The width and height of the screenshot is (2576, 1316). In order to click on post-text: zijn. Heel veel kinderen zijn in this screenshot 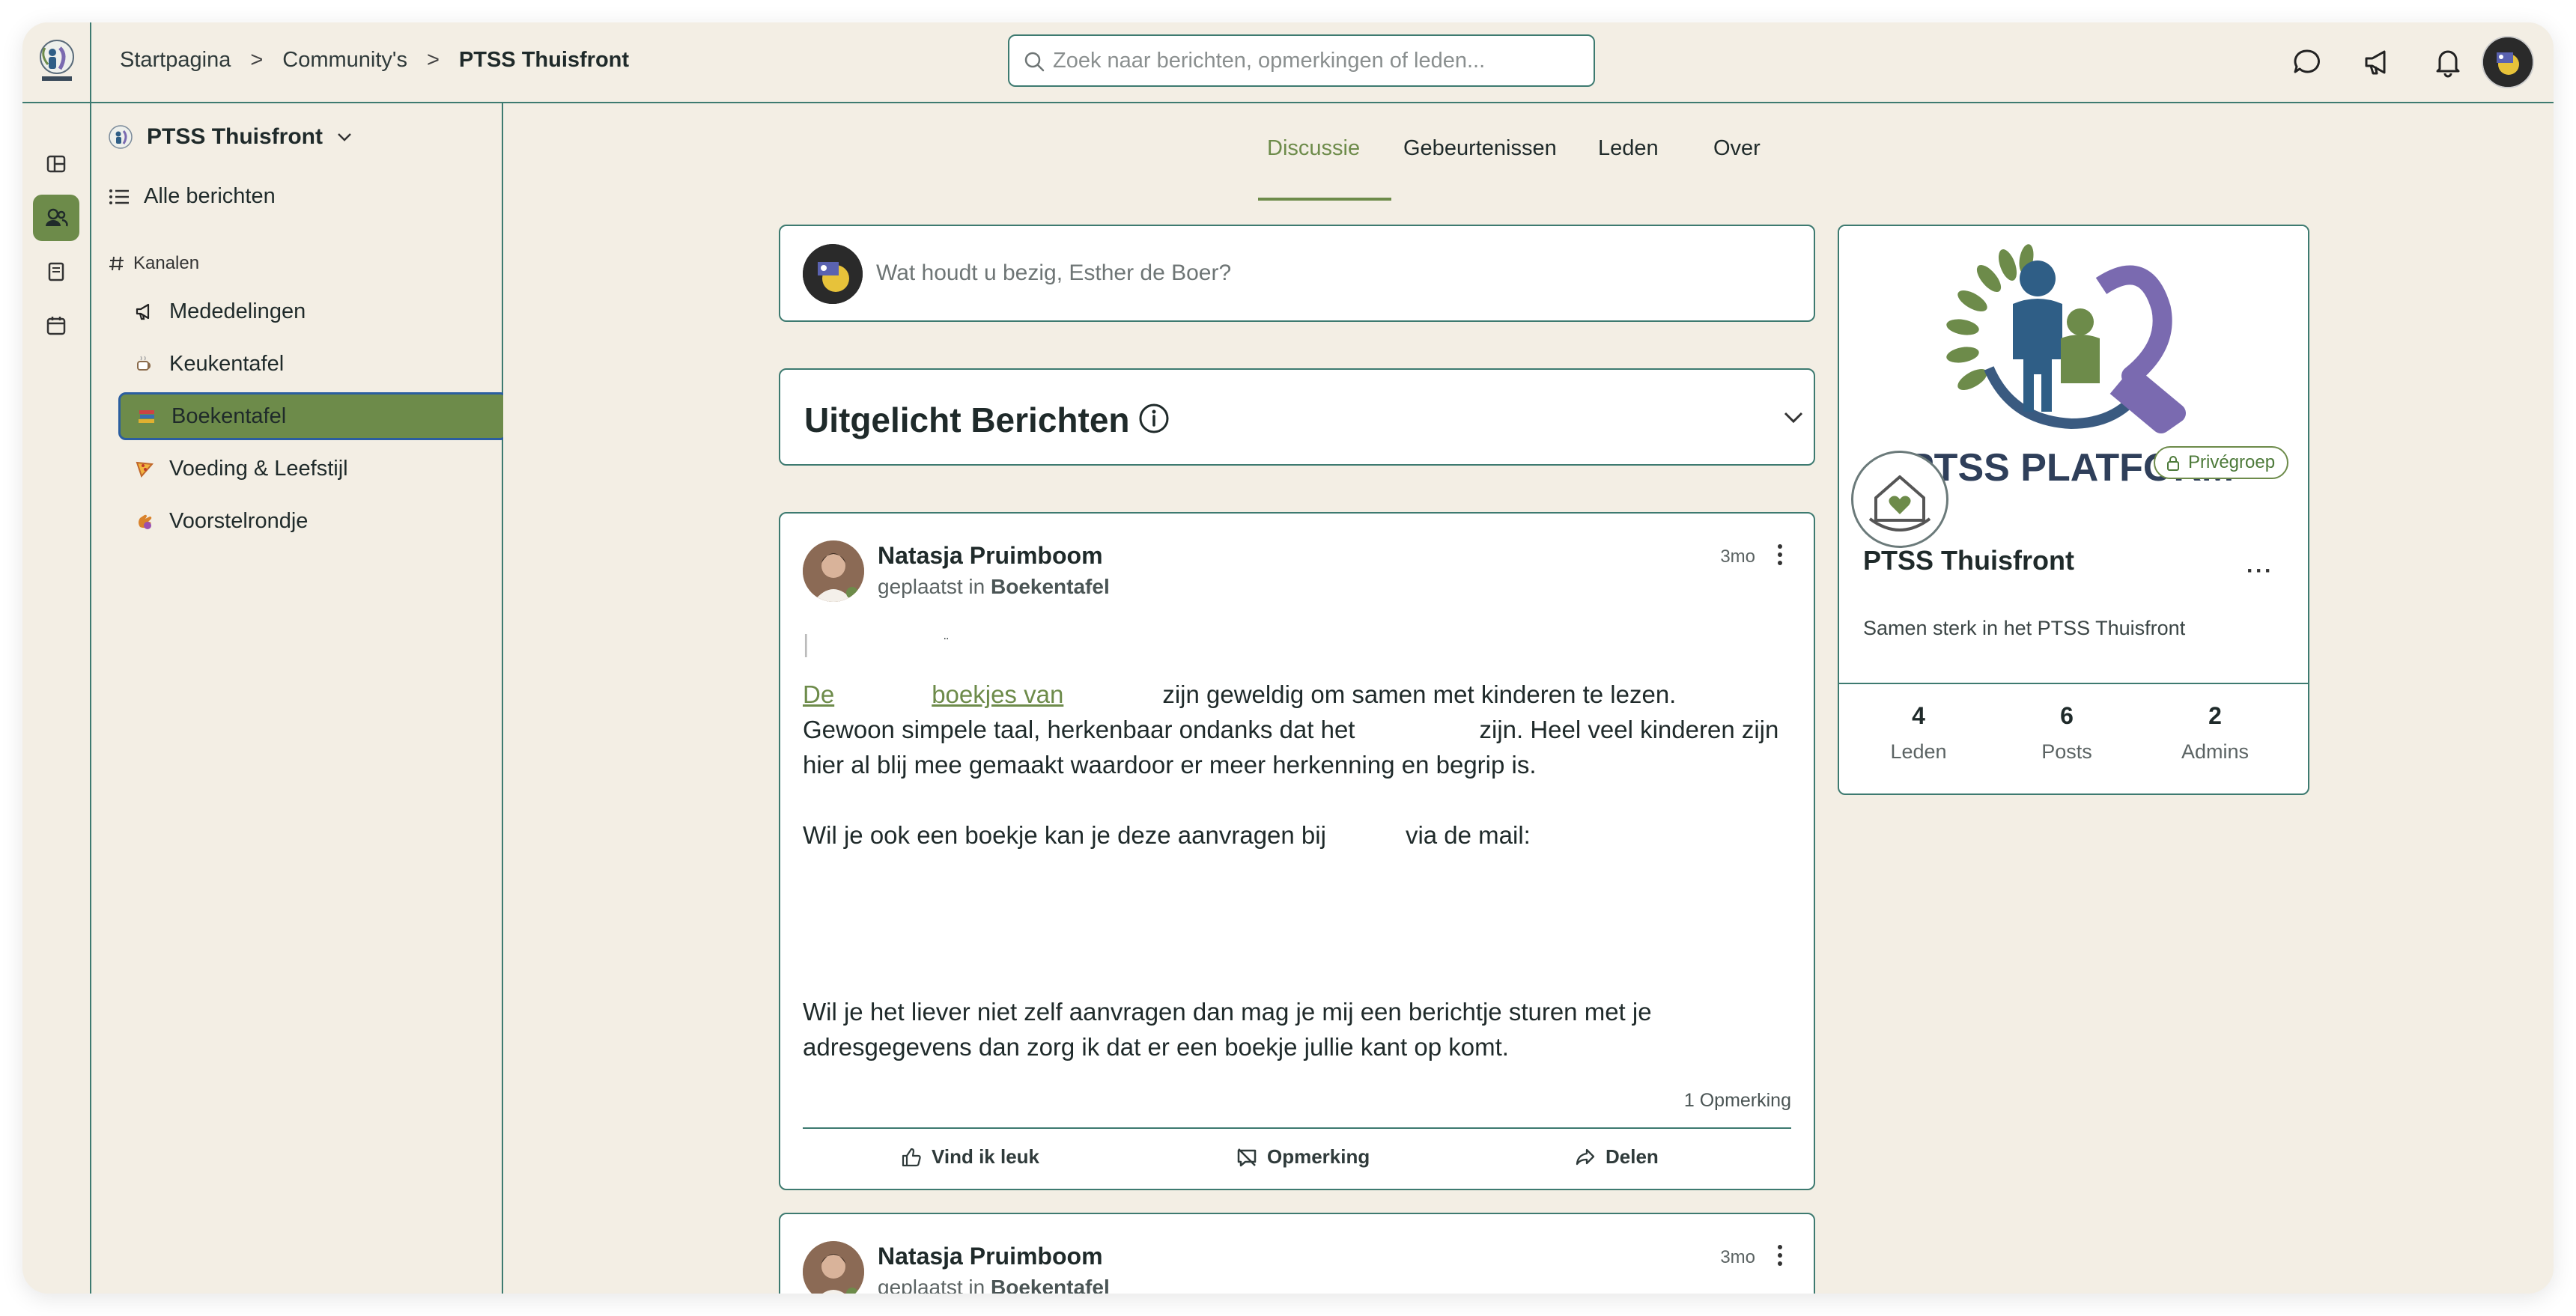, I will do `click(1629, 729)`.